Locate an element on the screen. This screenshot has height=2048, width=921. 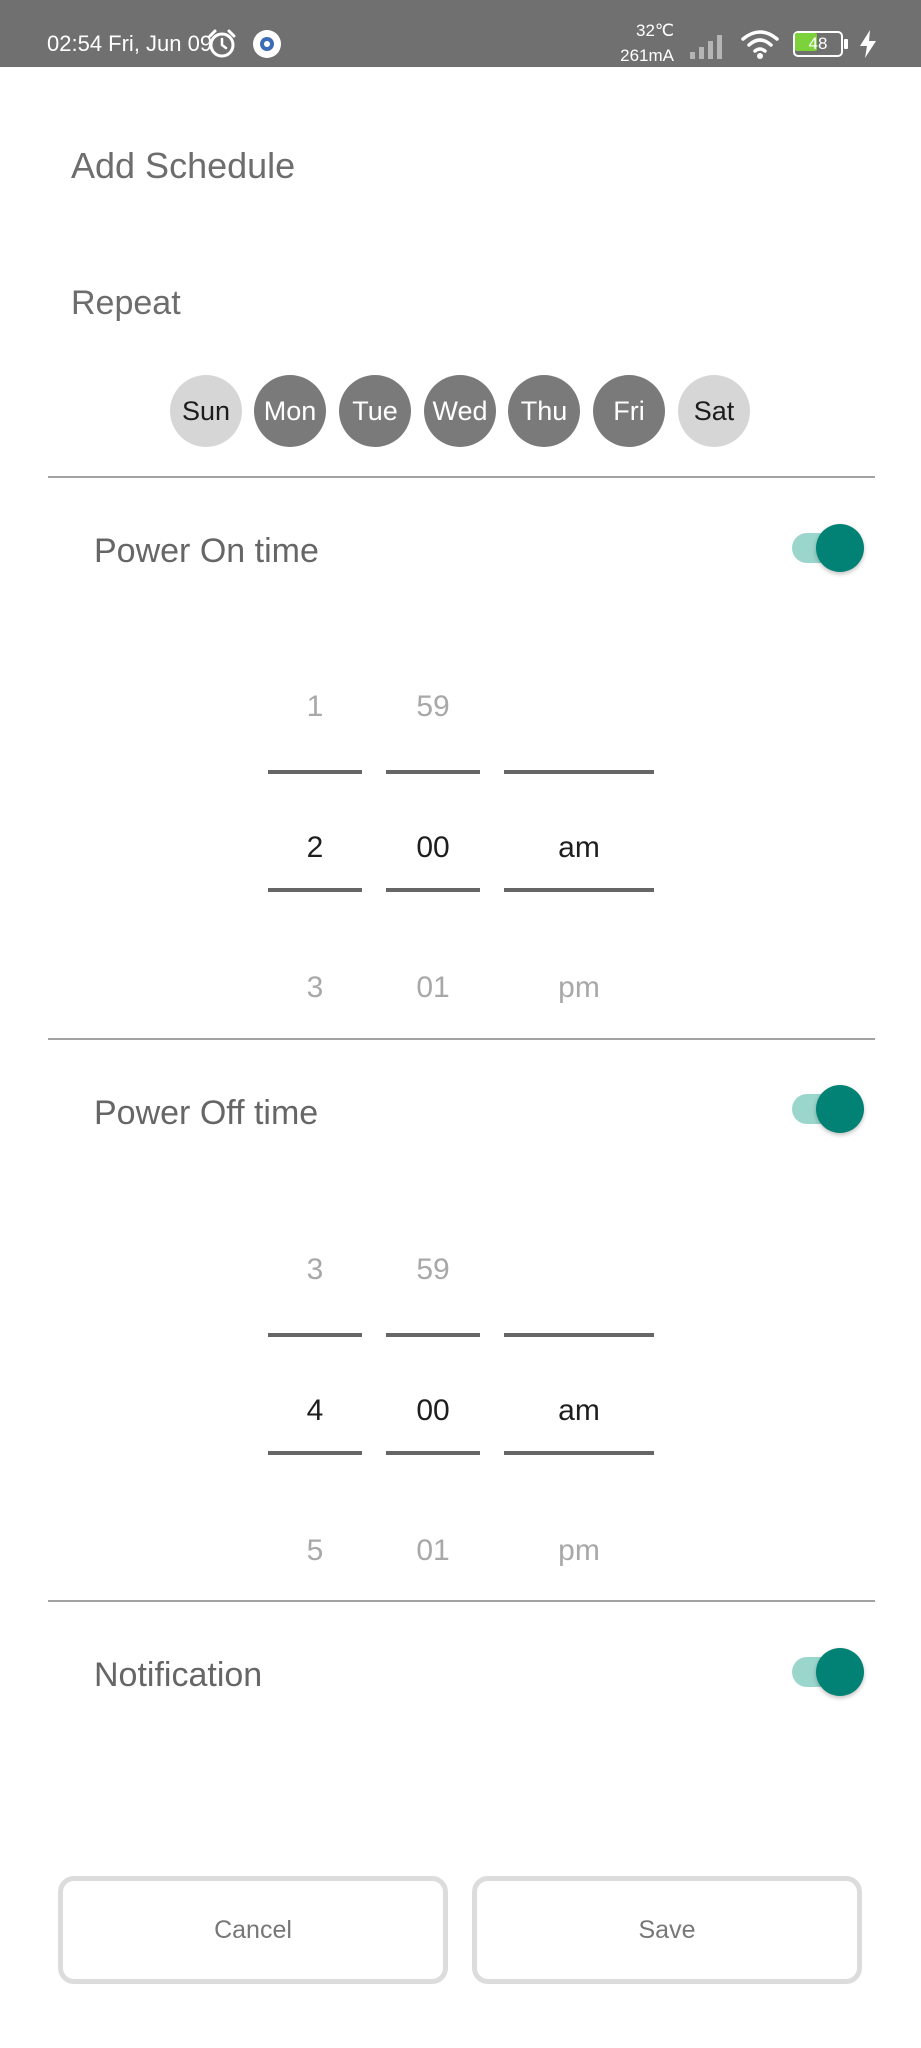
signal-icon is located at coordinates (706, 47).